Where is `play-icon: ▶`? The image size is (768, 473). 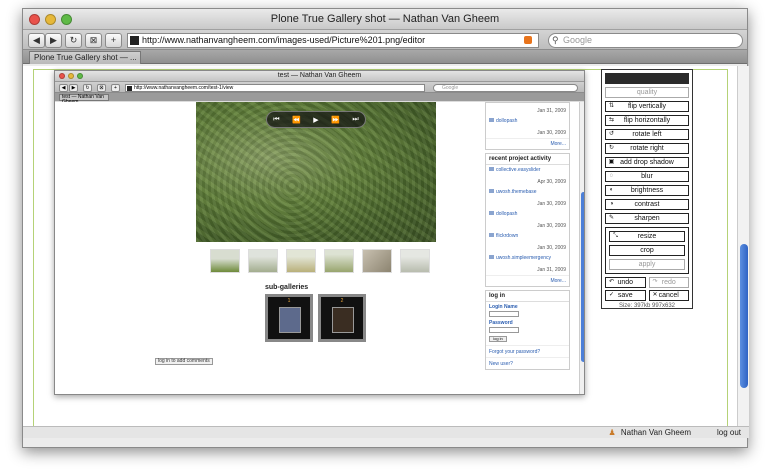
play-icon: ▶ is located at coordinates (316, 120).